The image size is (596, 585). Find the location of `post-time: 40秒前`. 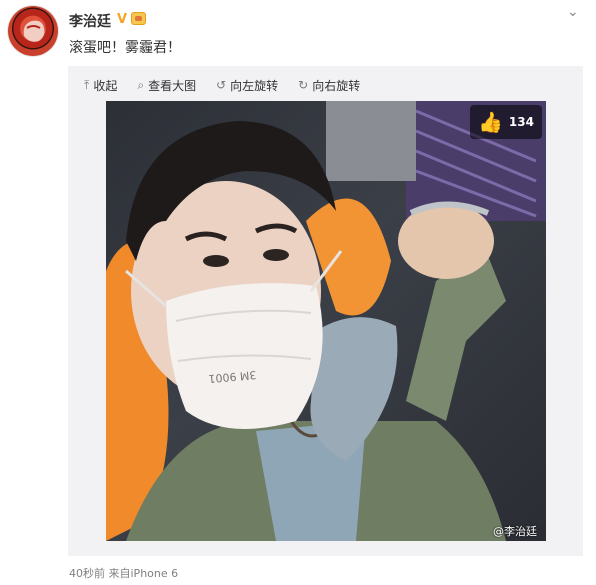

post-time: 40秒前 is located at coordinates (87, 573).